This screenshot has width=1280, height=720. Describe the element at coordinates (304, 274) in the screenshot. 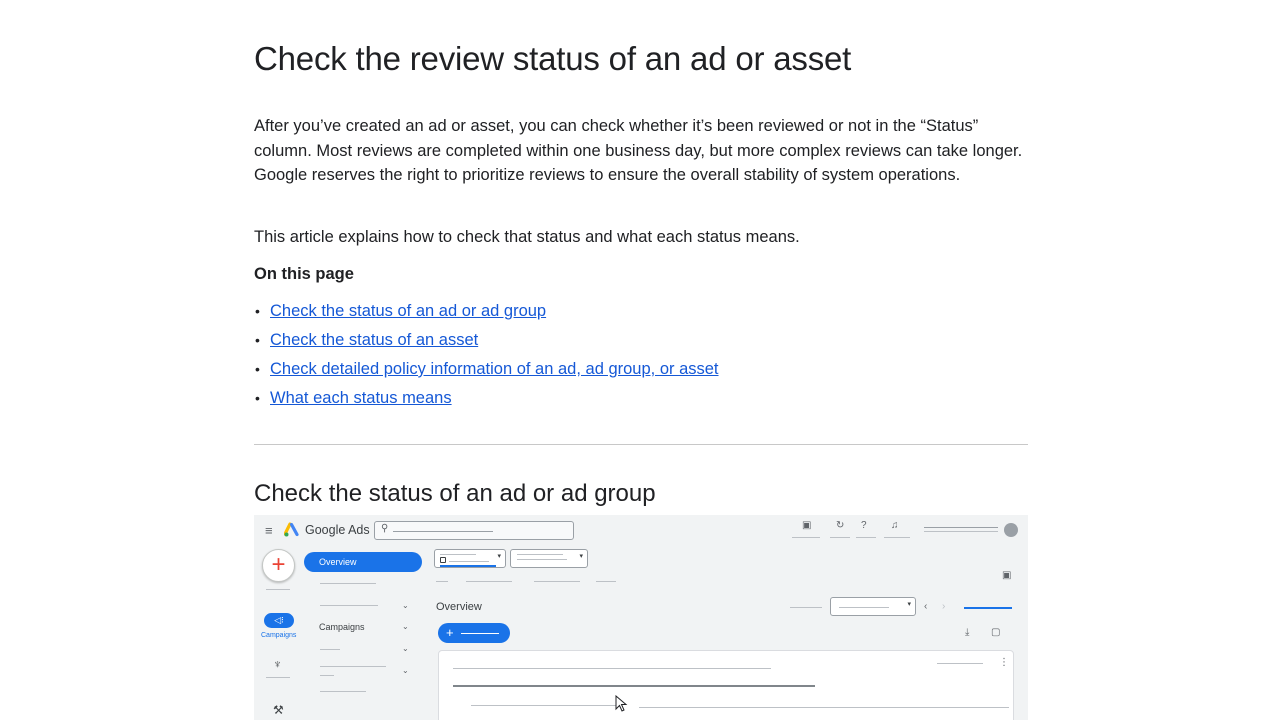

I see `on-this-page-heading: On this page` at that location.